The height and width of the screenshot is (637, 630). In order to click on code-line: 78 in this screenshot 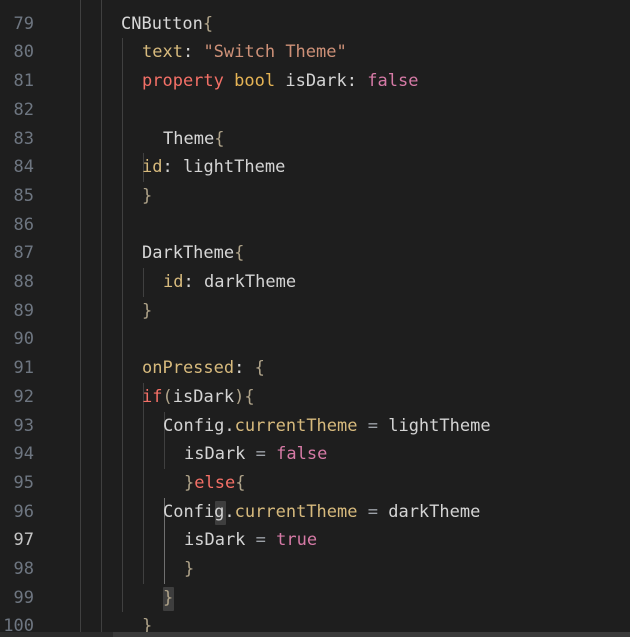, I will do `click(315, 5)`.